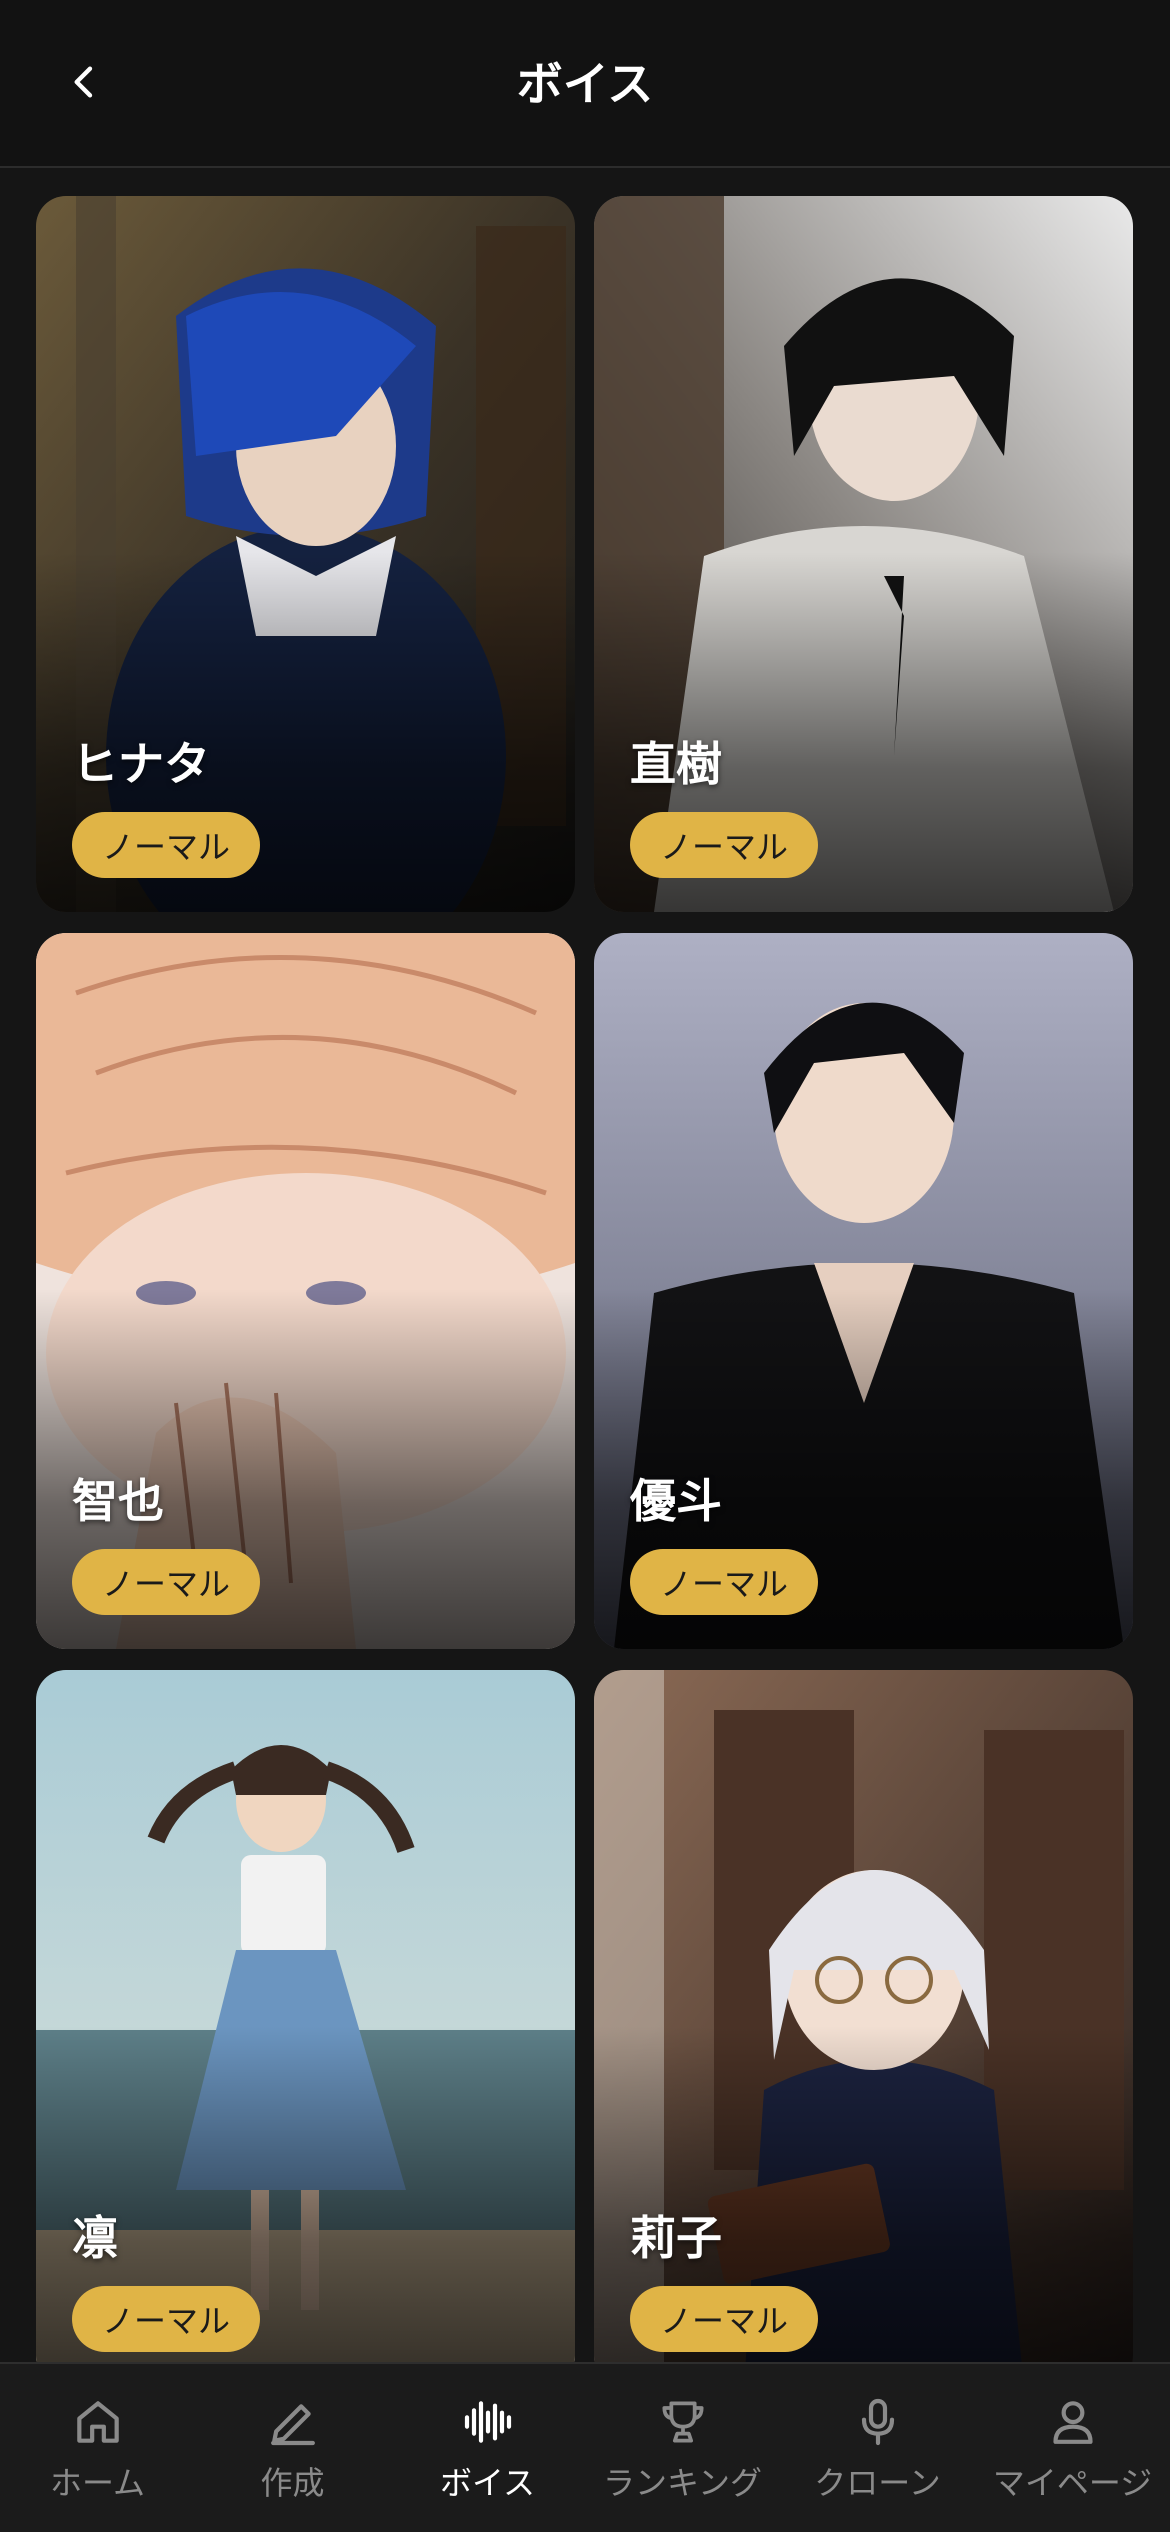 The image size is (1170, 2532). What do you see at coordinates (487, 2448) in the screenshot?
I see `tab-voice: ボイス` at bounding box center [487, 2448].